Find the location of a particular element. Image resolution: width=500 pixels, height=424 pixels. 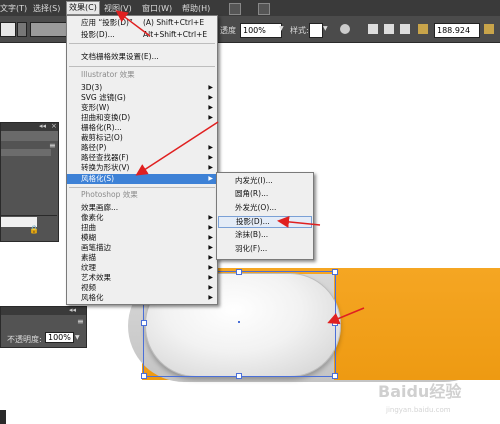

arrow-to-stylize is located at coordinates (177, 148).